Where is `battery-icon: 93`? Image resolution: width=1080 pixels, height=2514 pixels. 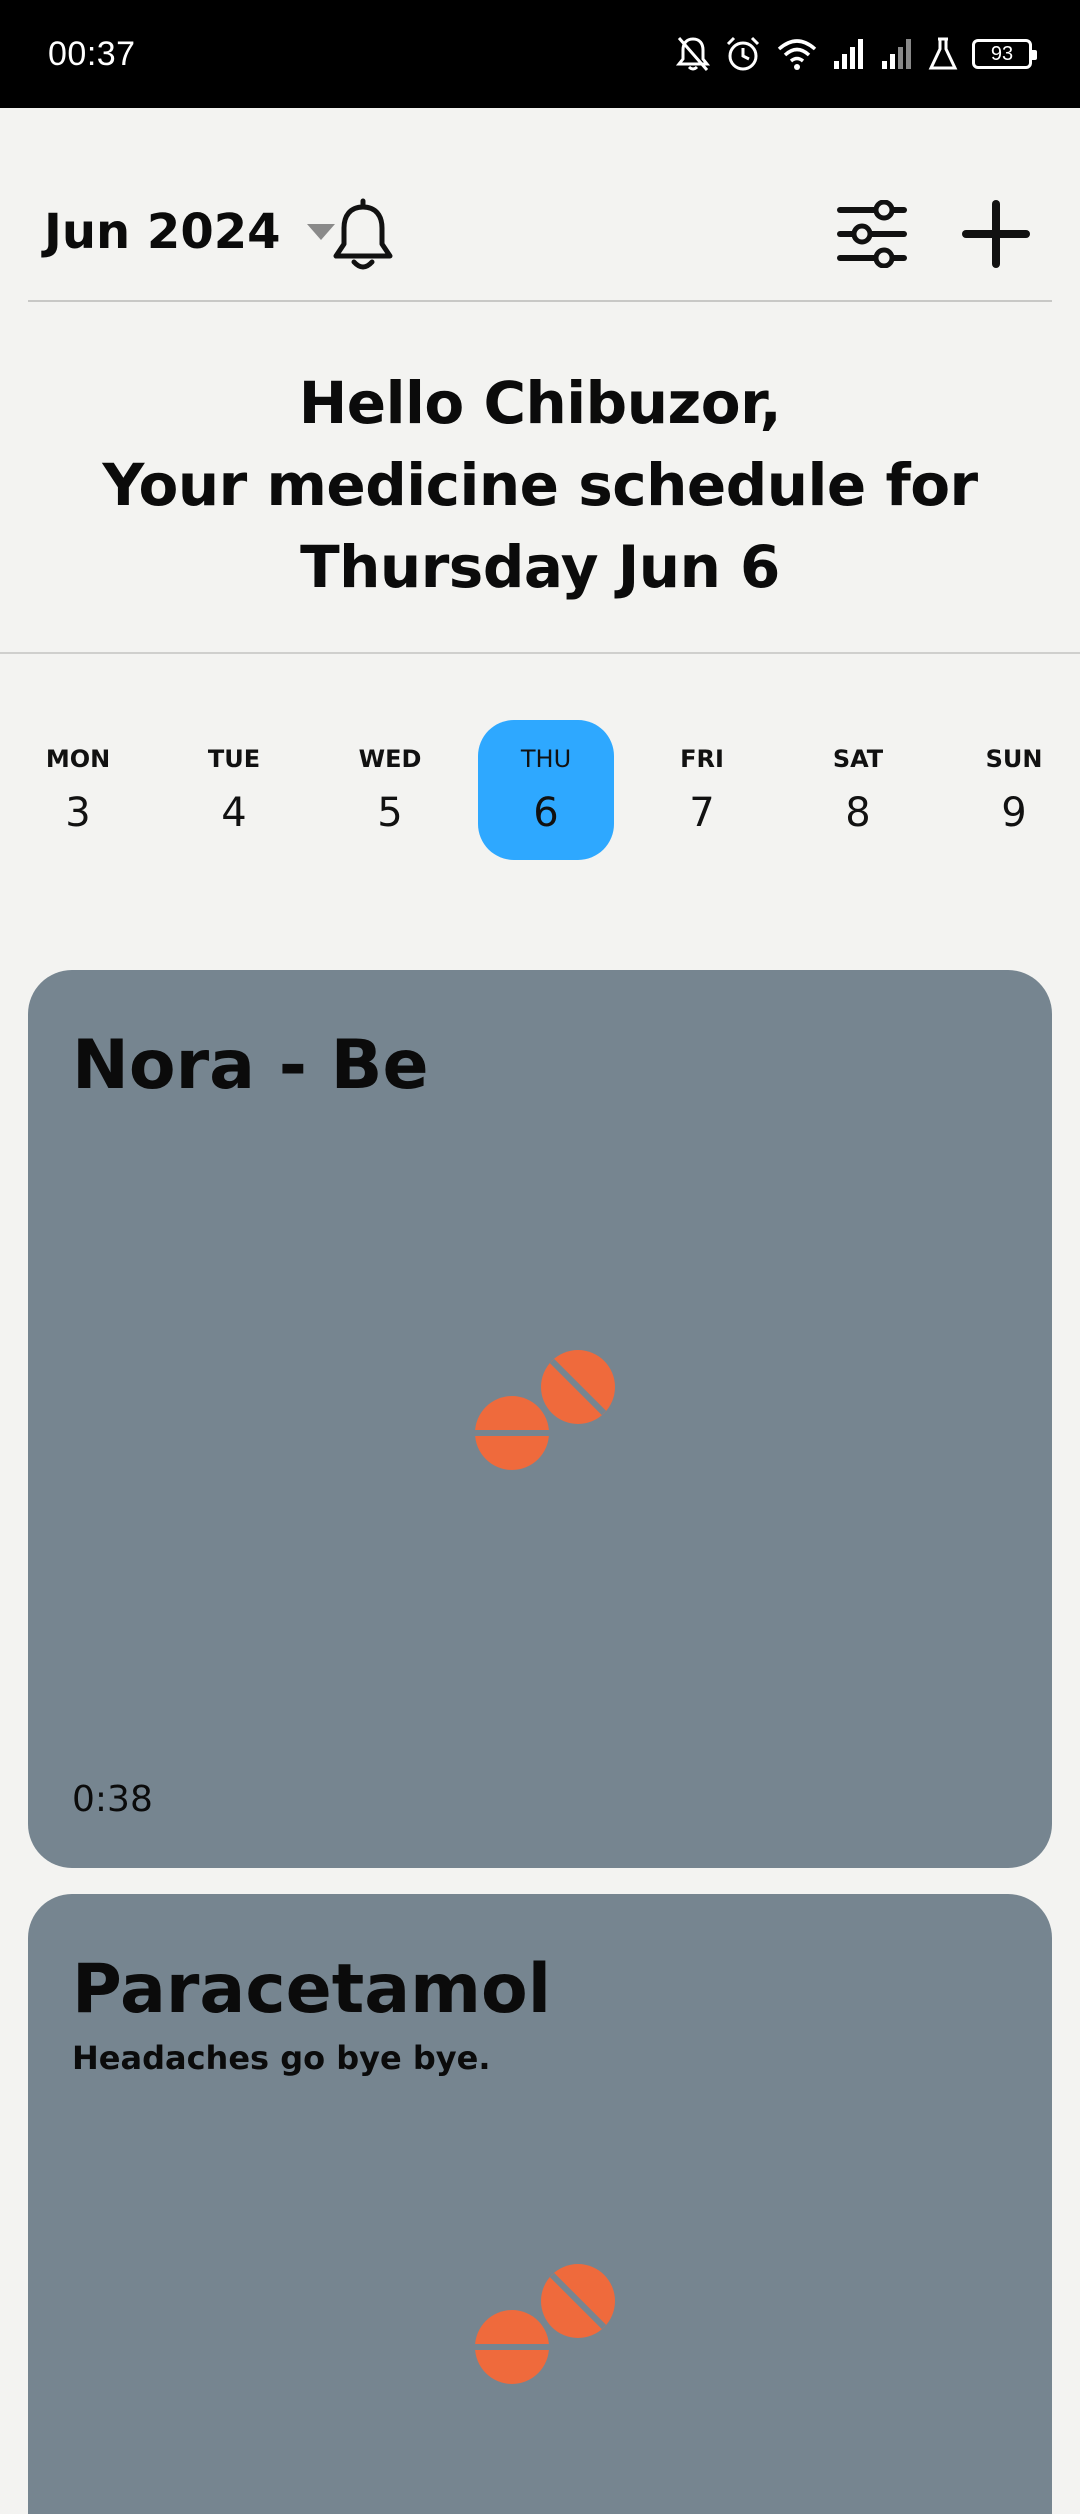
battery-icon: 93 is located at coordinates (1004, 54).